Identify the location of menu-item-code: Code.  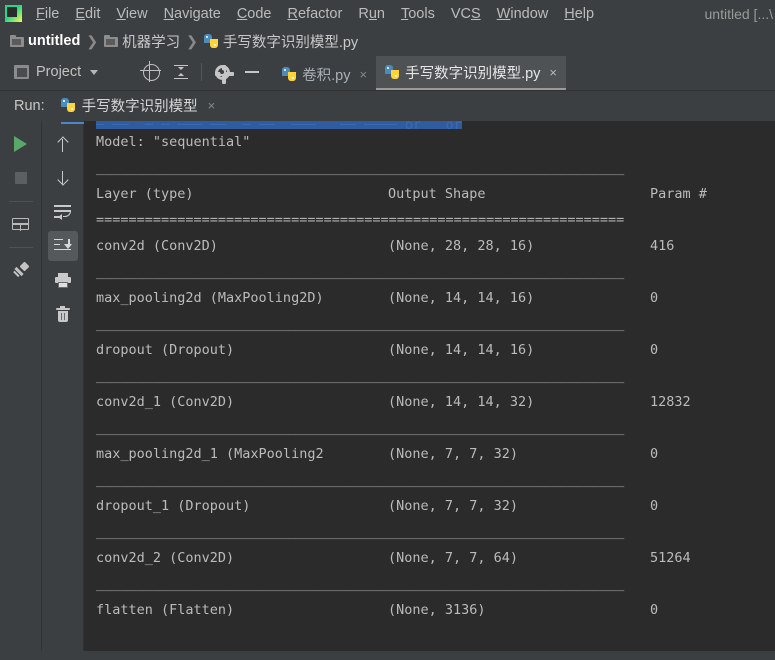
(254, 14).